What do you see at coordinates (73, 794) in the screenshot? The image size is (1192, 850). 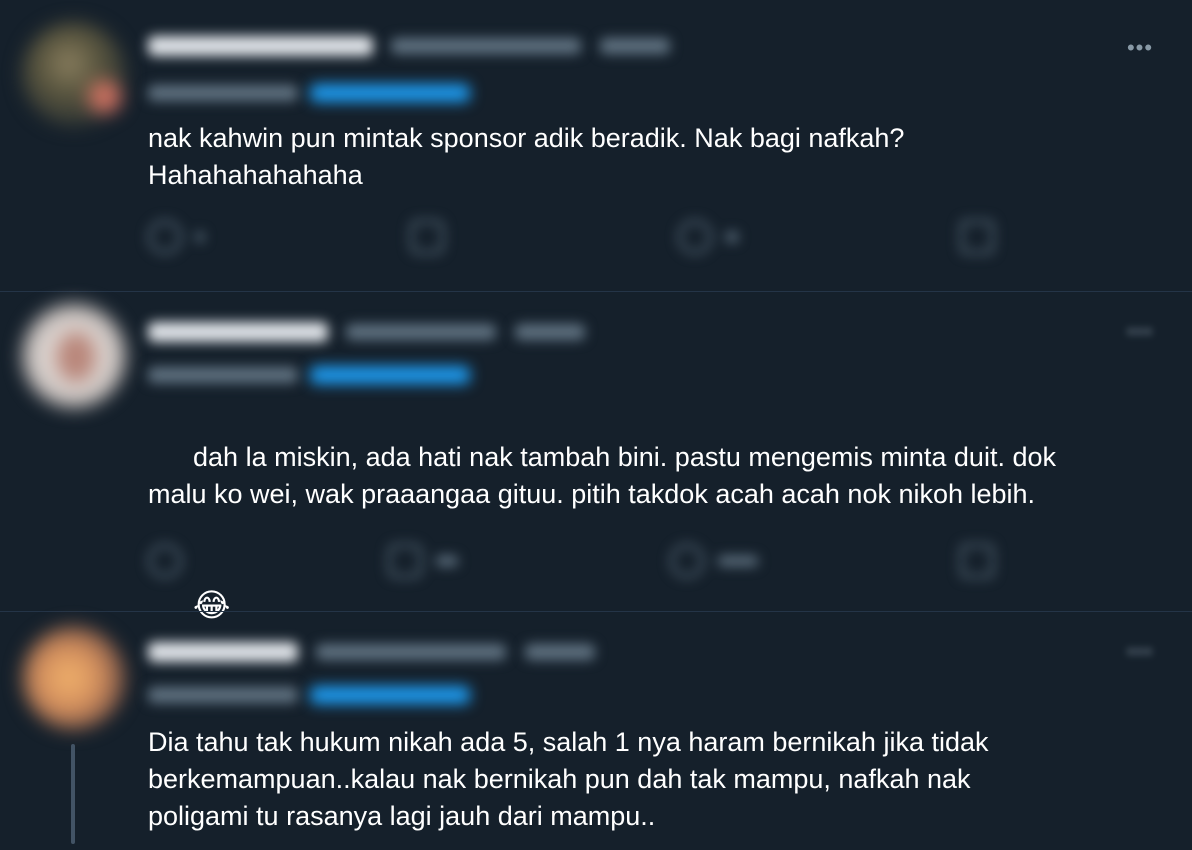 I see `thread-connector` at bounding box center [73, 794].